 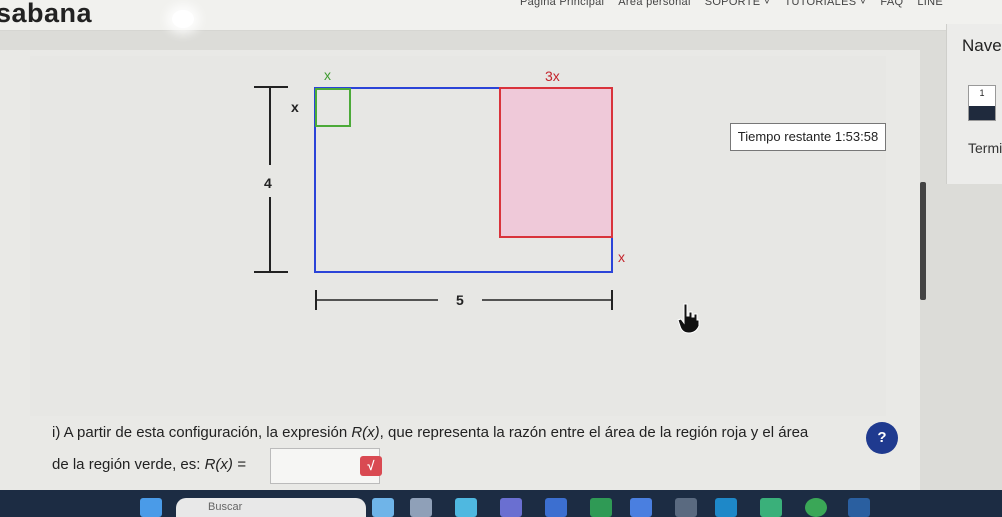 What do you see at coordinates (688, 318) in the screenshot?
I see `hand-cursor-icon` at bounding box center [688, 318].